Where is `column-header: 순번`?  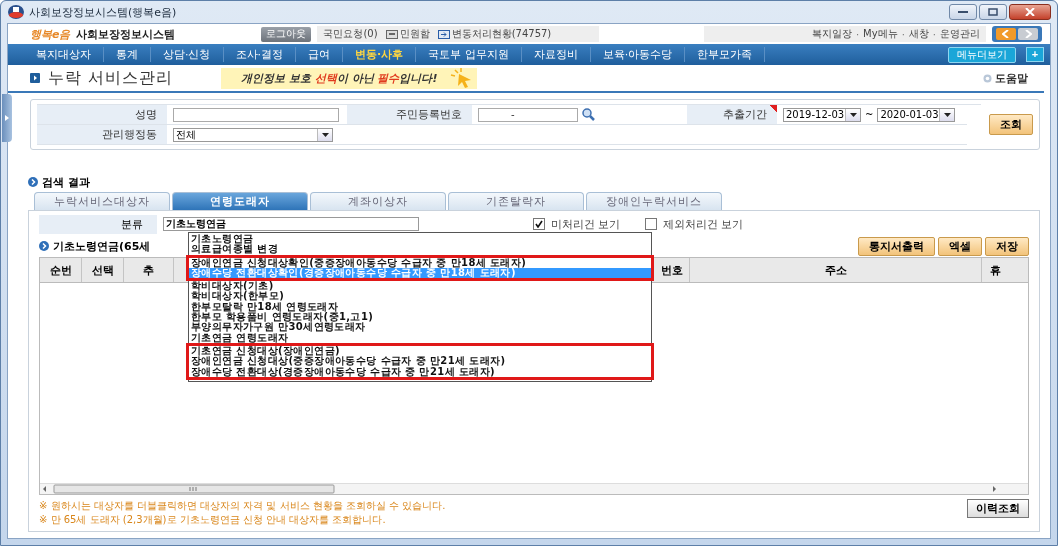 column-header: 순번 is located at coordinates (61, 270).